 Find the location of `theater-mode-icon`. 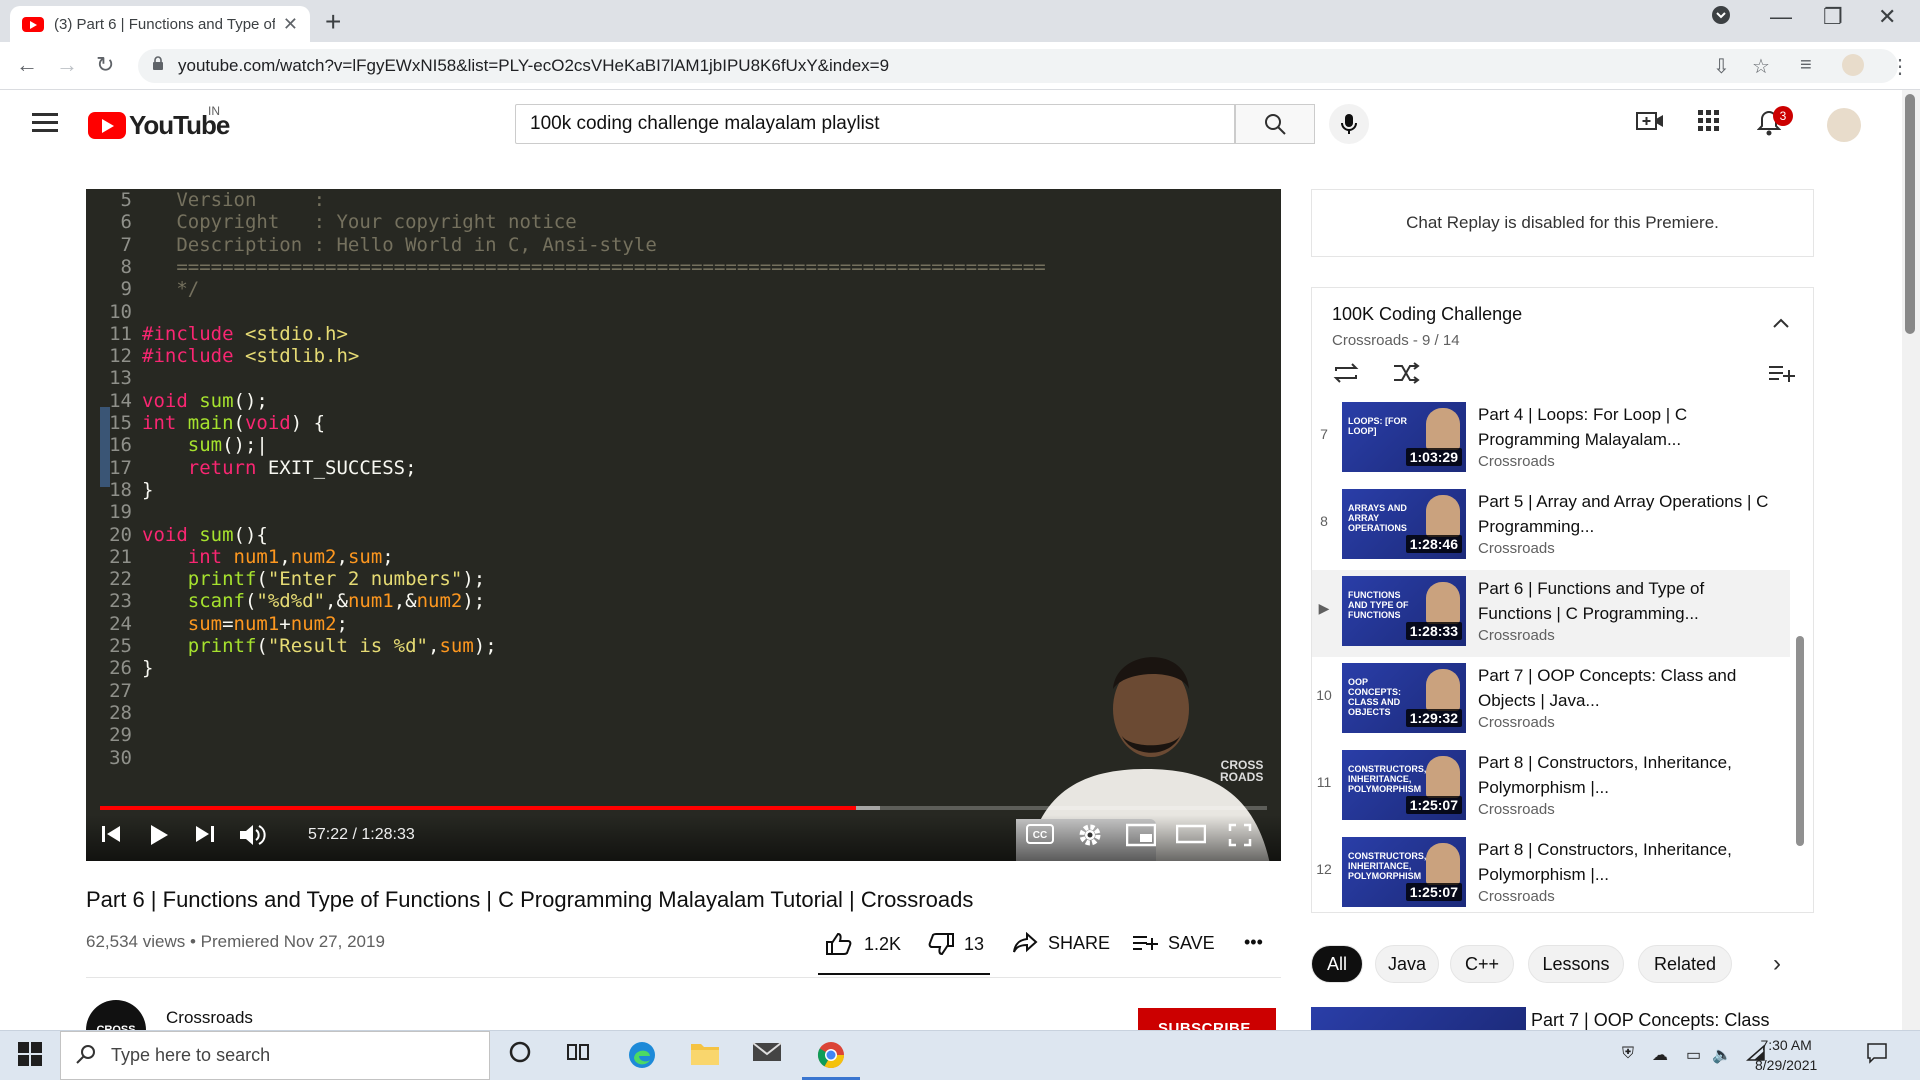

theater-mode-icon is located at coordinates (1191, 837).